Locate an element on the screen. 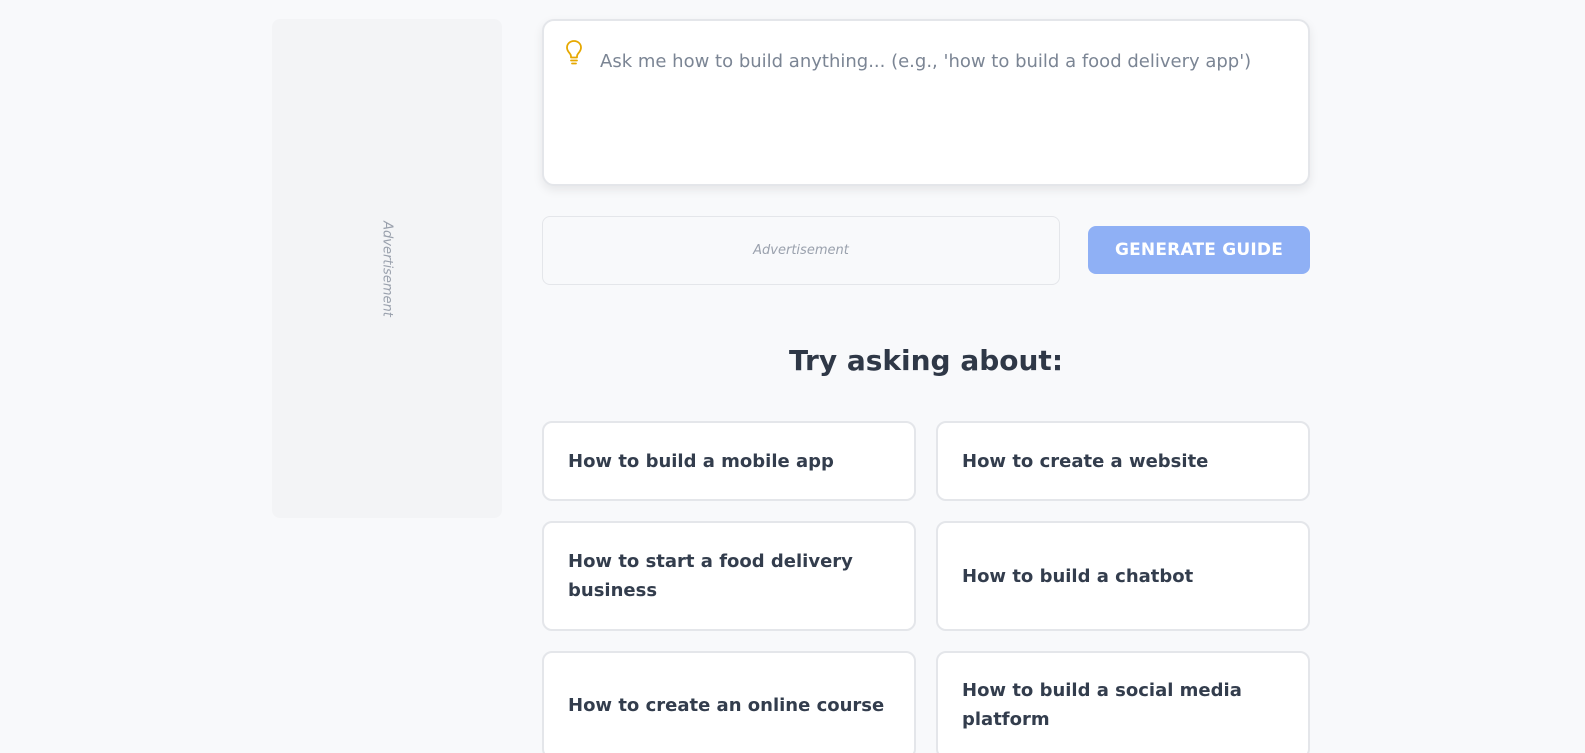 The height and width of the screenshot is (753, 1585). suggestion-label: How to create a website is located at coordinates (1085, 461).